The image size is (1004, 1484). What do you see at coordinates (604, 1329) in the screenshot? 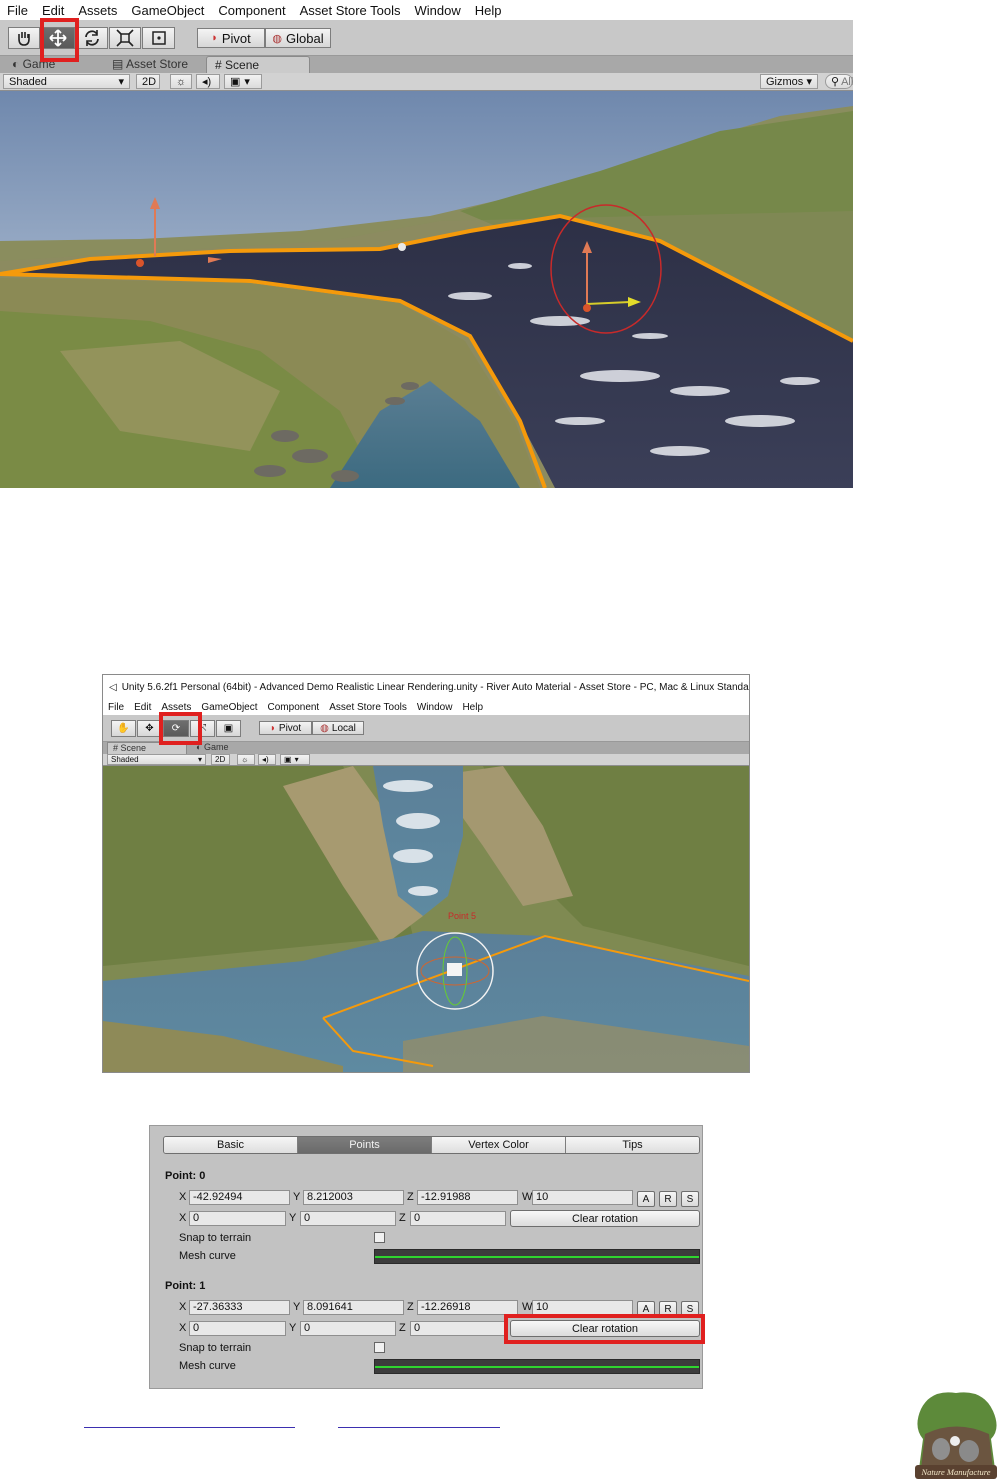
I see `clear-rotation-highlight` at bounding box center [604, 1329].